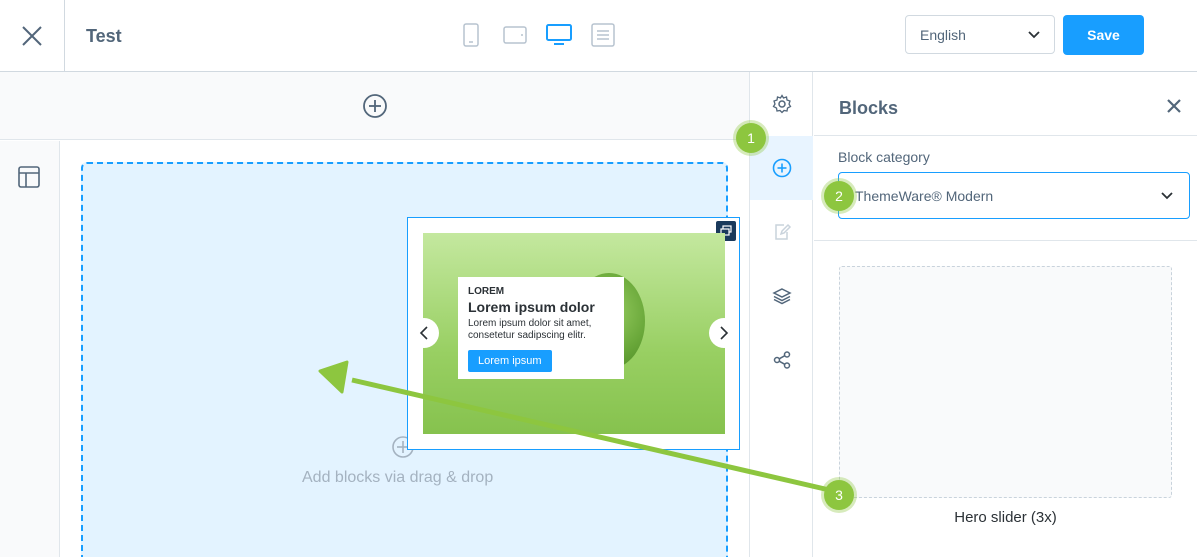  What do you see at coordinates (943, 34) in the screenshot?
I see `language-select-value: English` at bounding box center [943, 34].